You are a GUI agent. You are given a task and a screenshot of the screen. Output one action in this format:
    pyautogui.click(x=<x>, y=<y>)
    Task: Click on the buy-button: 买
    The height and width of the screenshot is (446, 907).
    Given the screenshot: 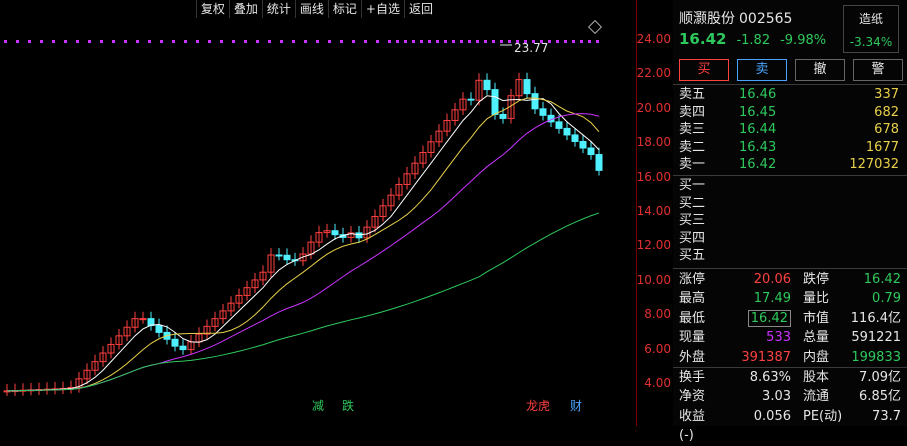 What is the action you would take?
    pyautogui.click(x=704, y=70)
    